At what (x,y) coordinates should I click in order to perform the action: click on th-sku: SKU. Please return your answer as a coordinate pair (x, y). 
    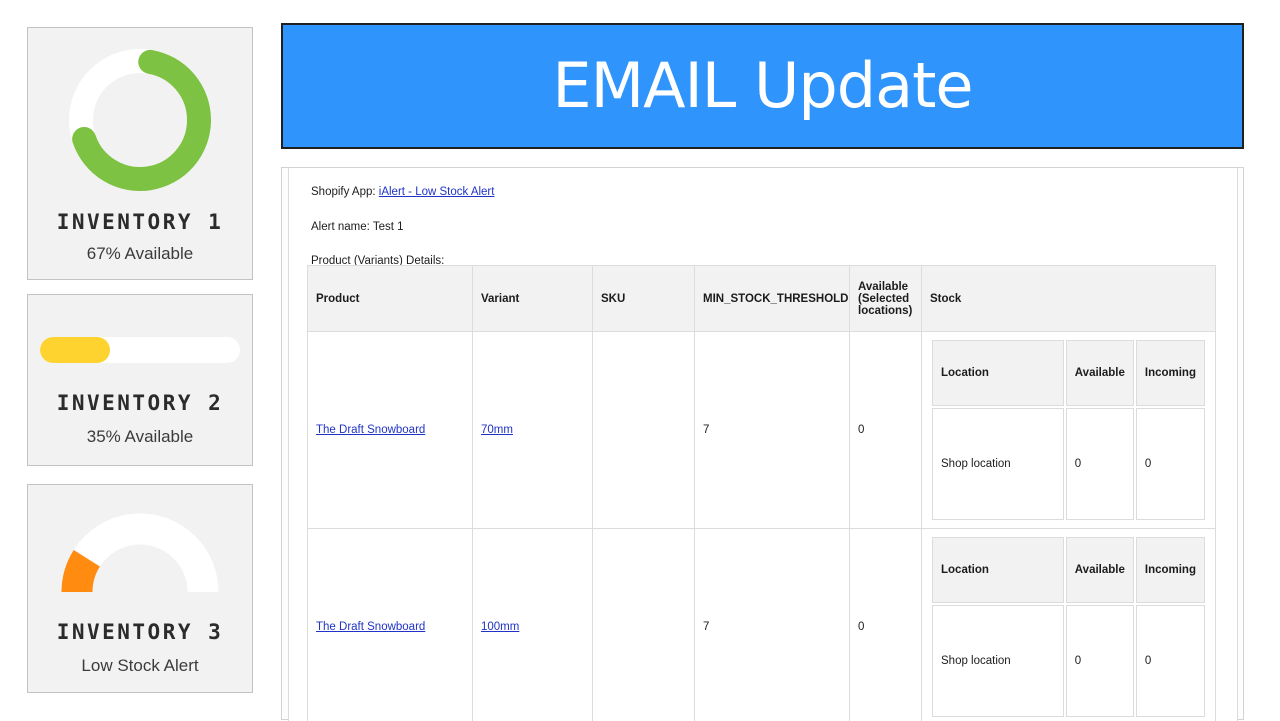
    Looking at the image, I should click on (644, 299).